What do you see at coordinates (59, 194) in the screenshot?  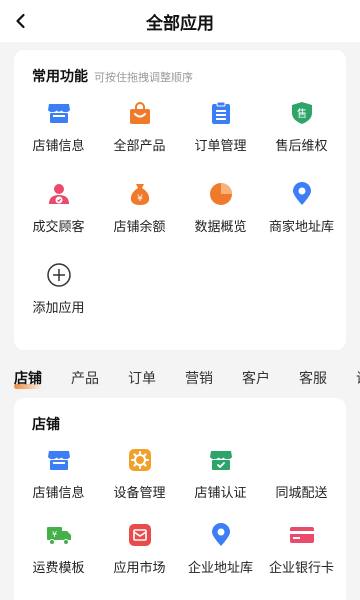 I see `customer-icon` at bounding box center [59, 194].